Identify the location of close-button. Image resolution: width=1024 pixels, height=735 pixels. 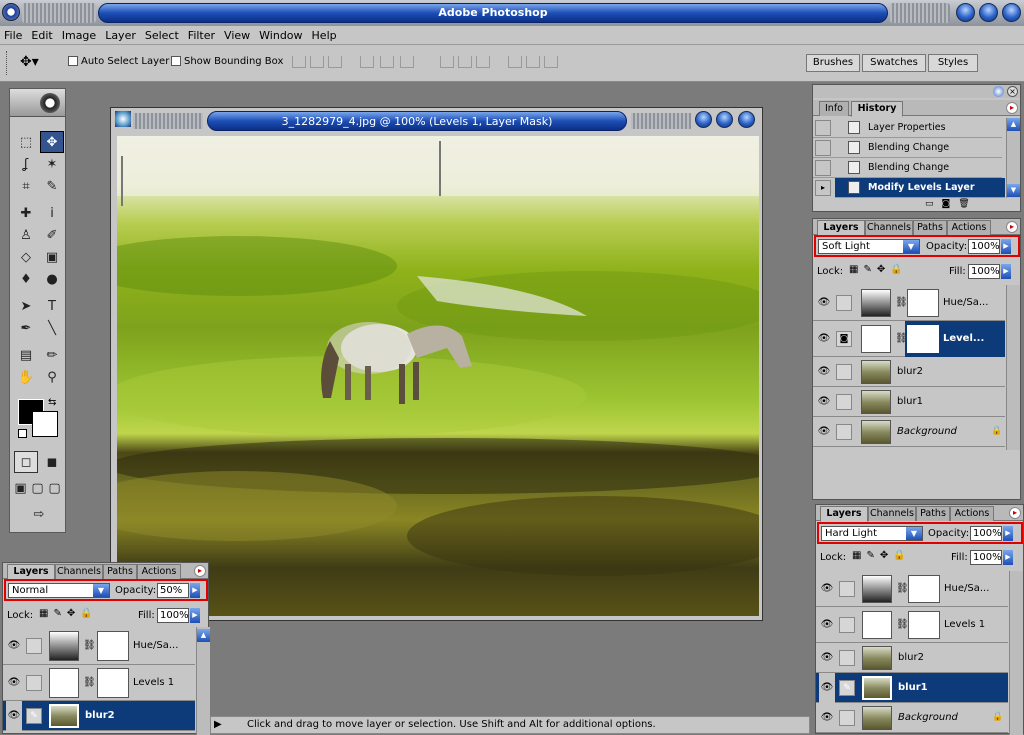
(1011, 12).